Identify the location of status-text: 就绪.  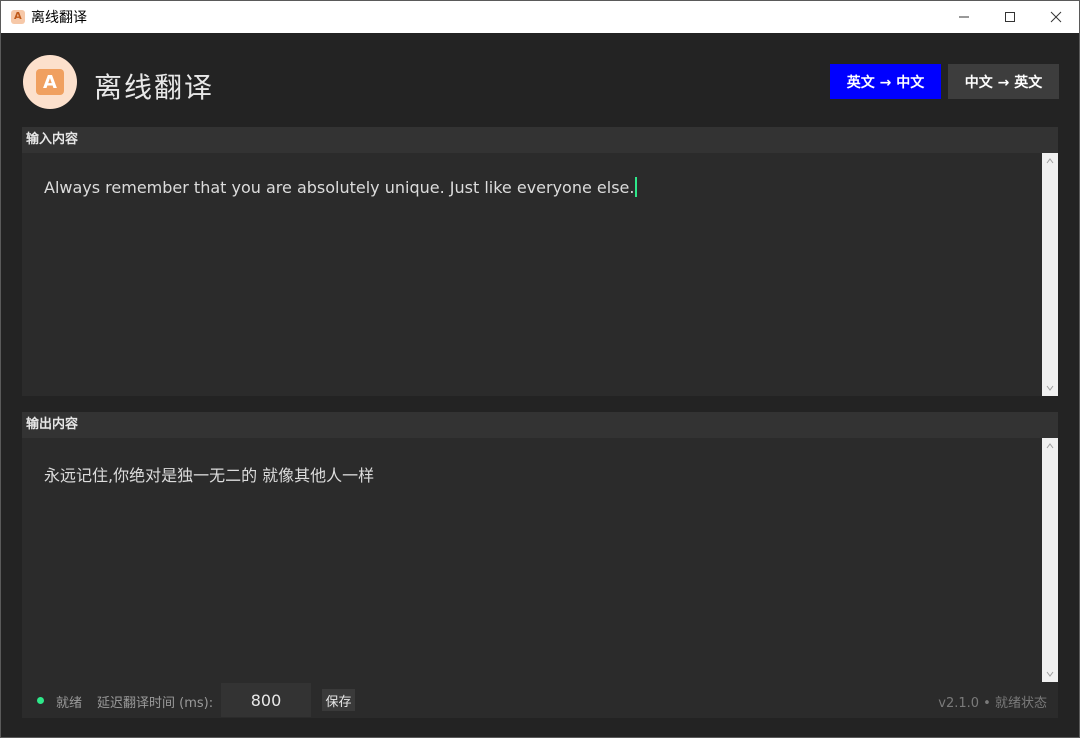
(69, 703).